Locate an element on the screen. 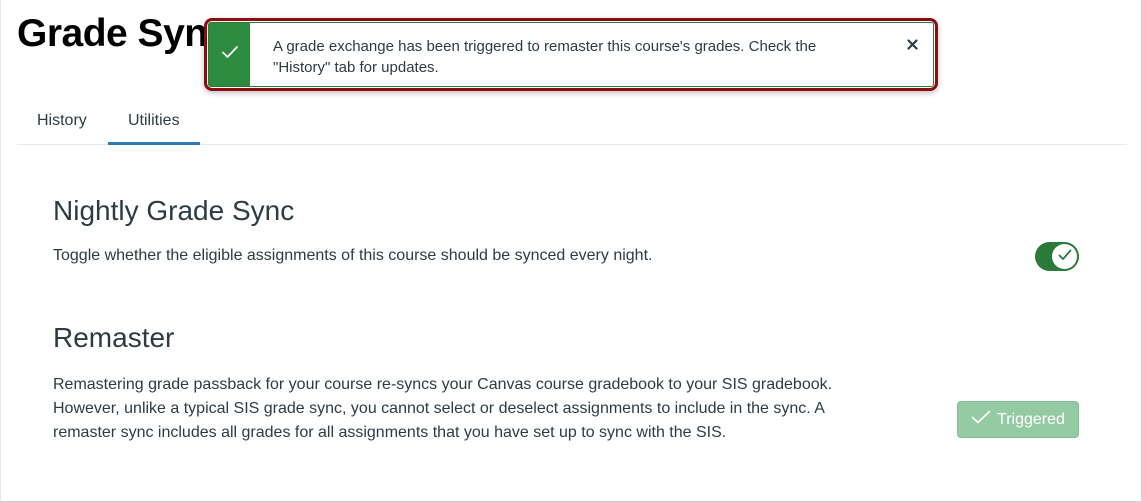 The image size is (1142, 502). nightly-sync-toggle is located at coordinates (1057, 256).